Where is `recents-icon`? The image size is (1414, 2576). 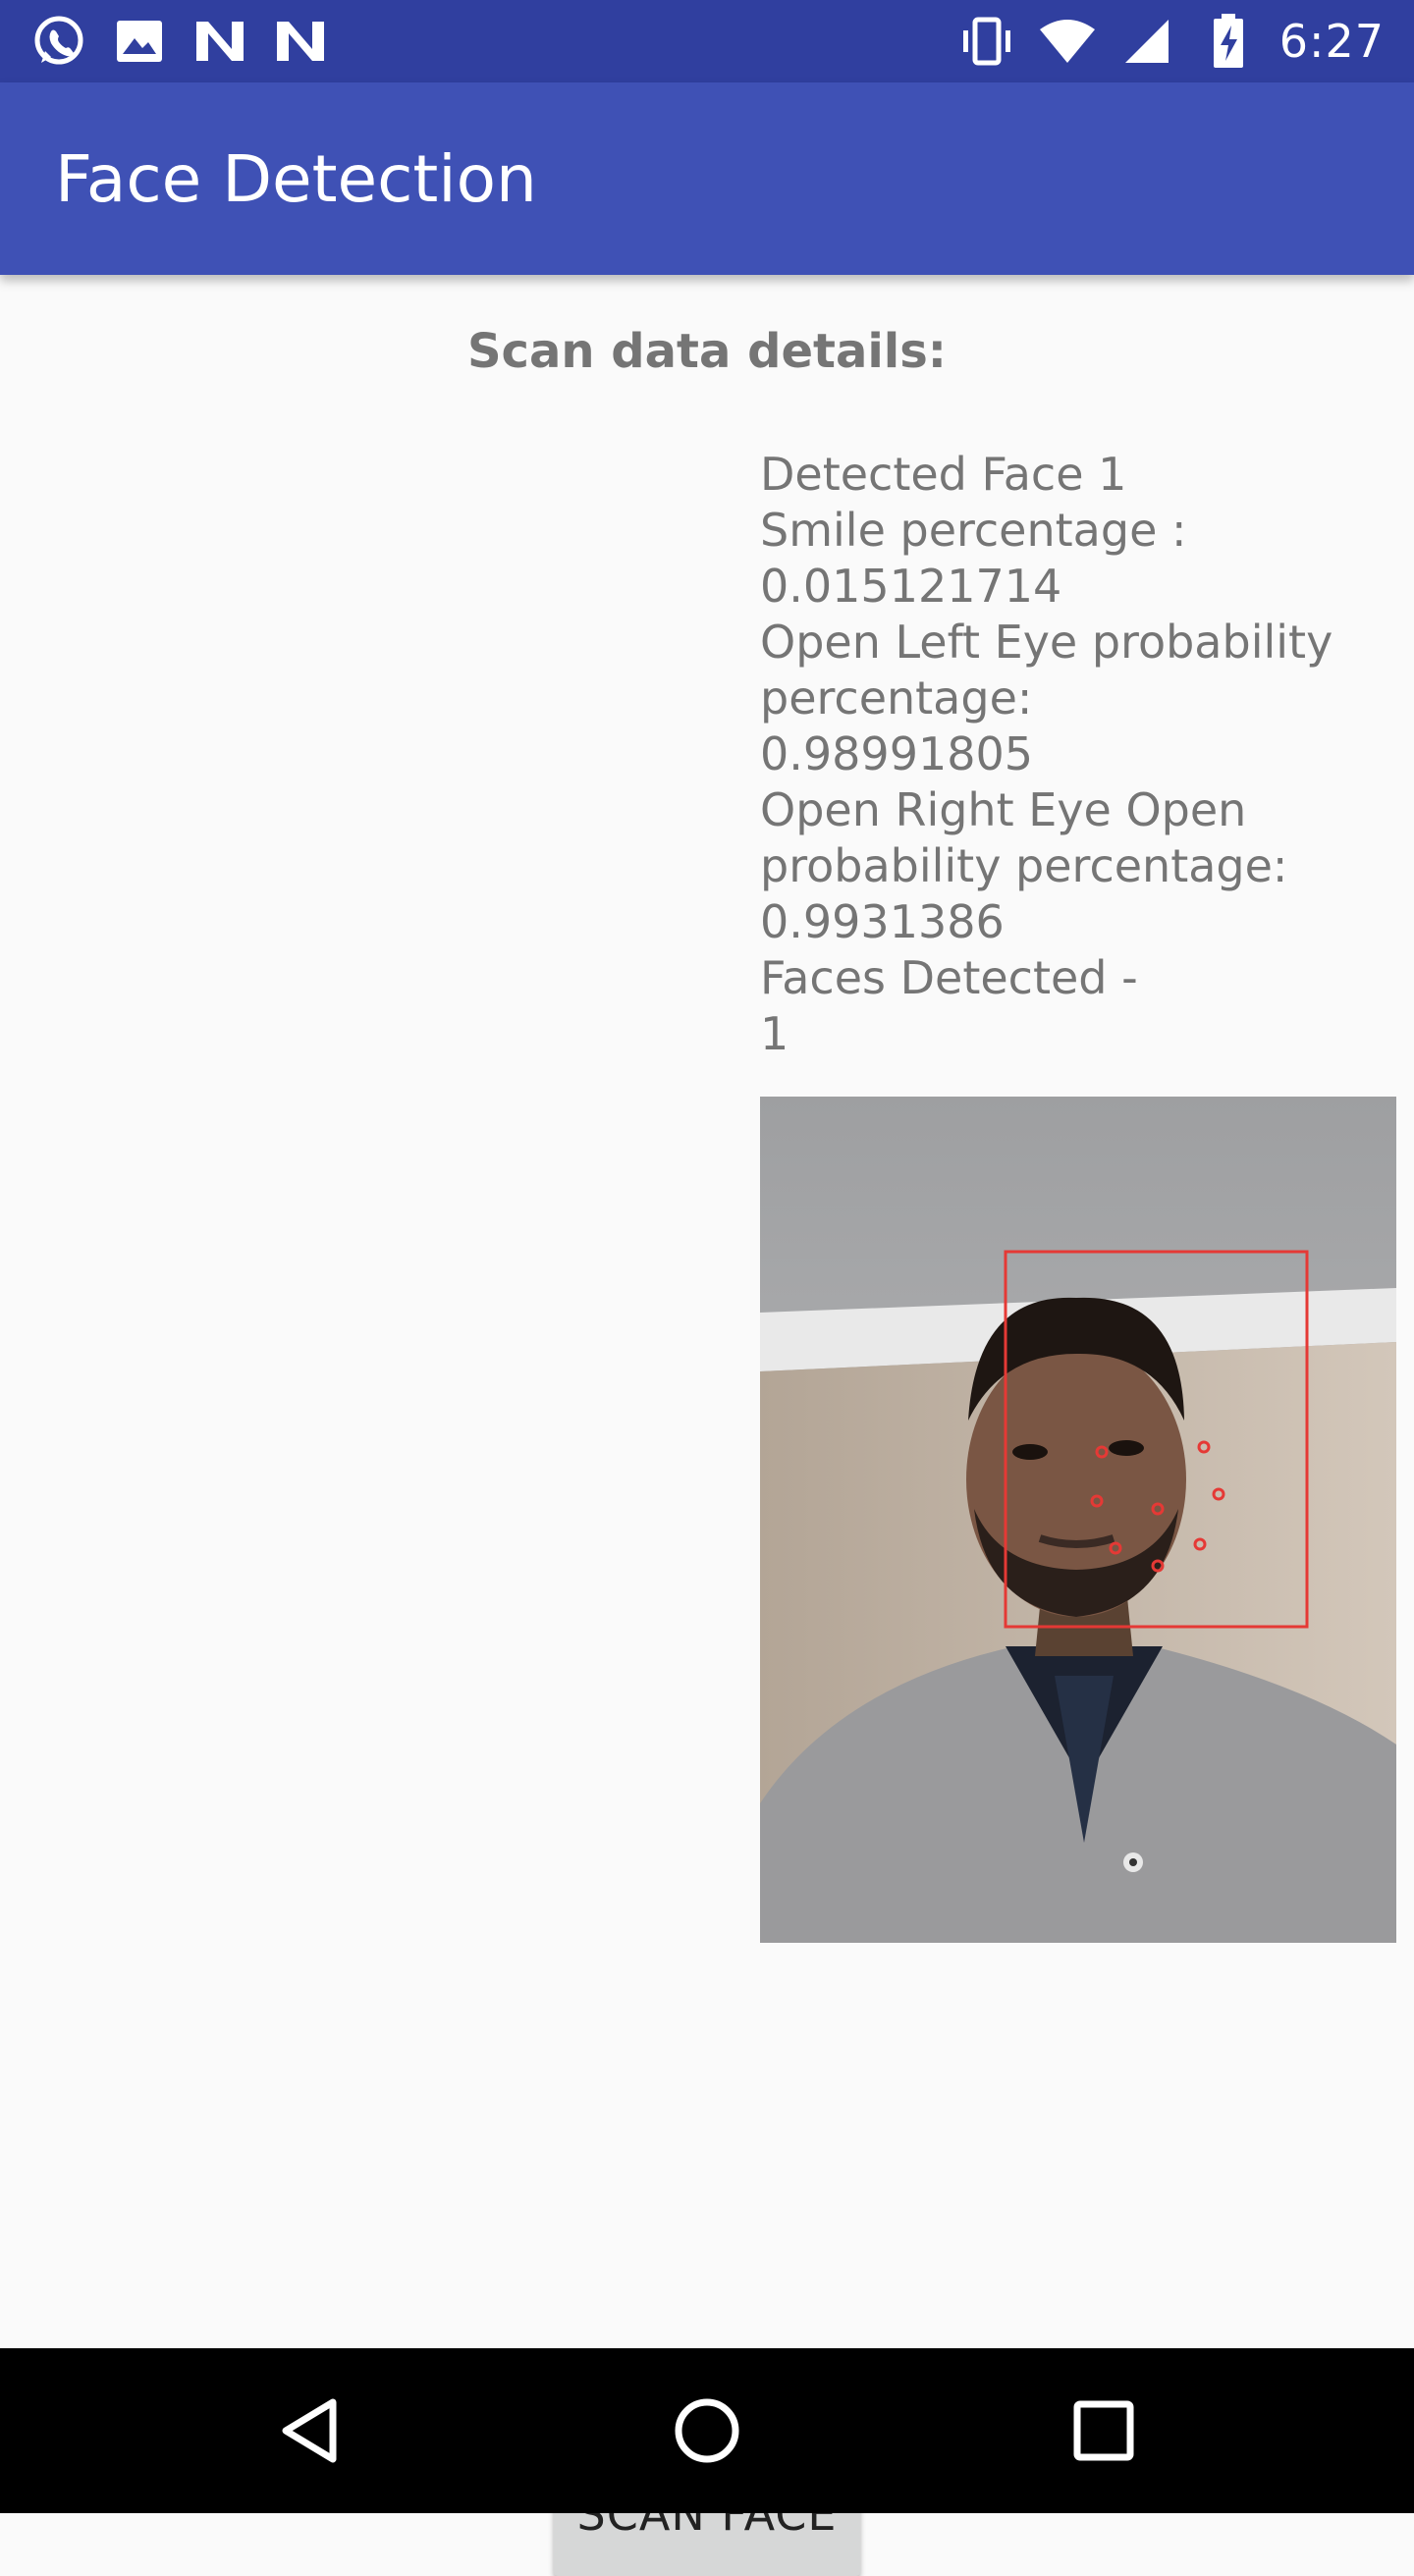
recents-icon is located at coordinates (1104, 2431).